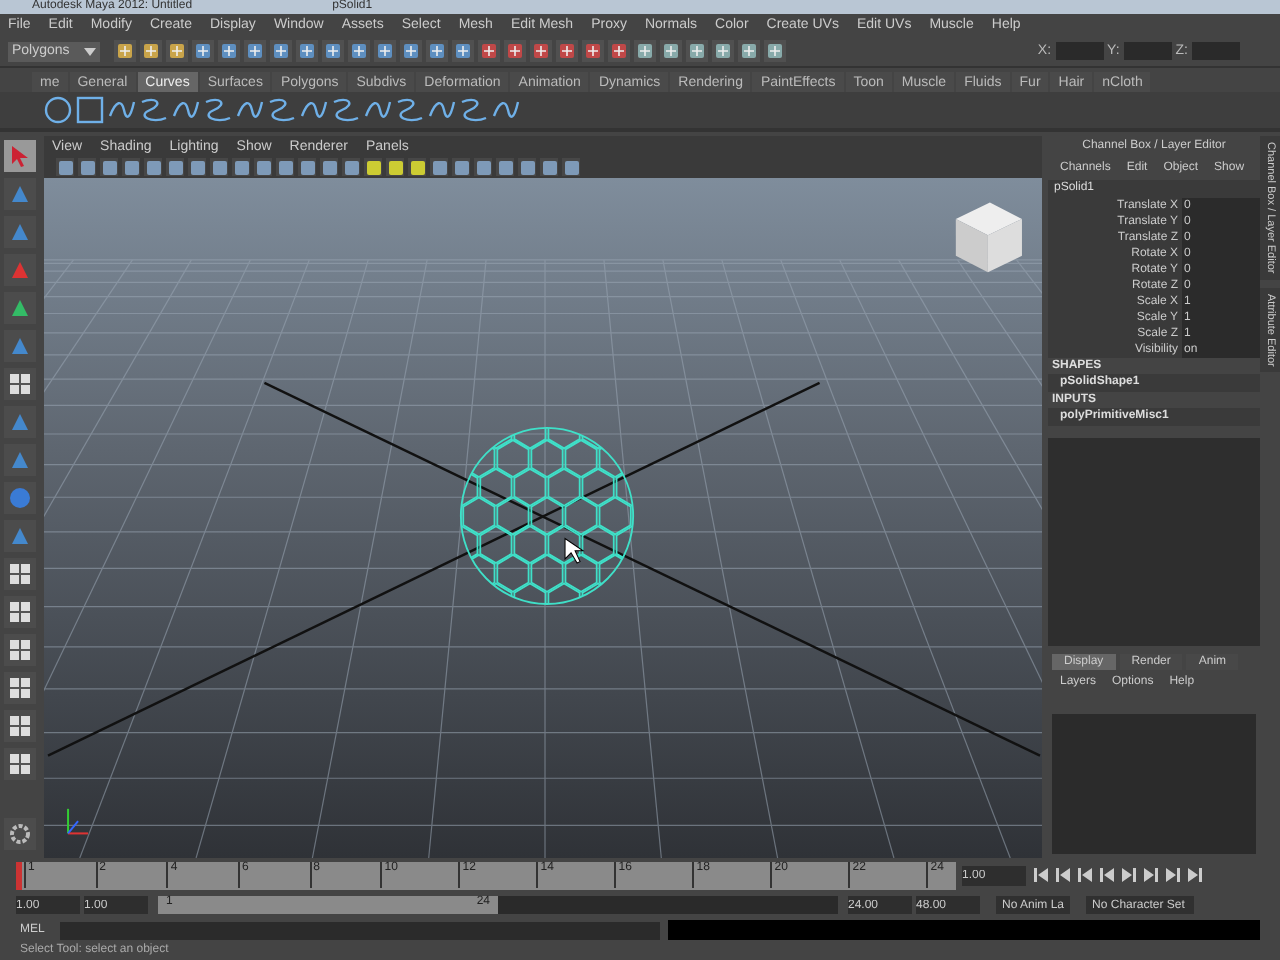  I want to click on sphere-icon, so click(20, 498).